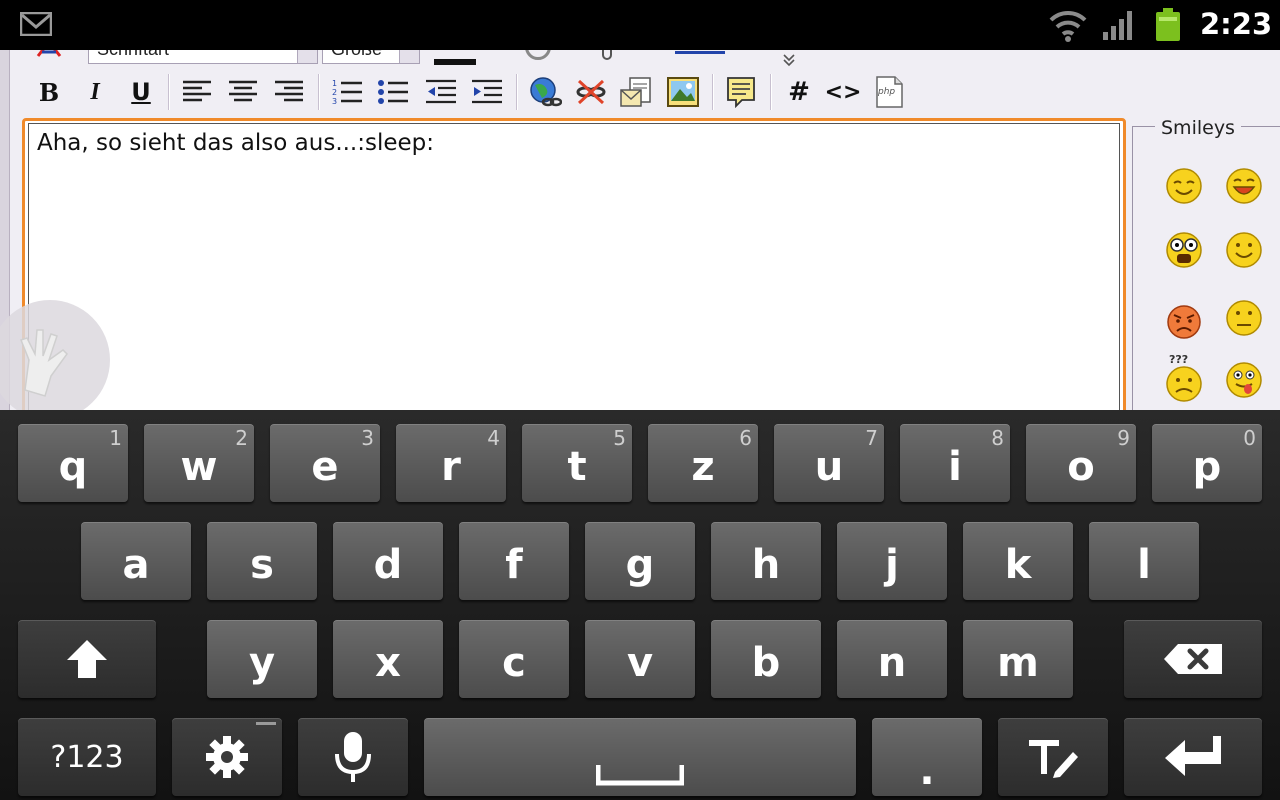  Describe the element at coordinates (1184, 250) in the screenshot. I see `shocked-icon` at that location.